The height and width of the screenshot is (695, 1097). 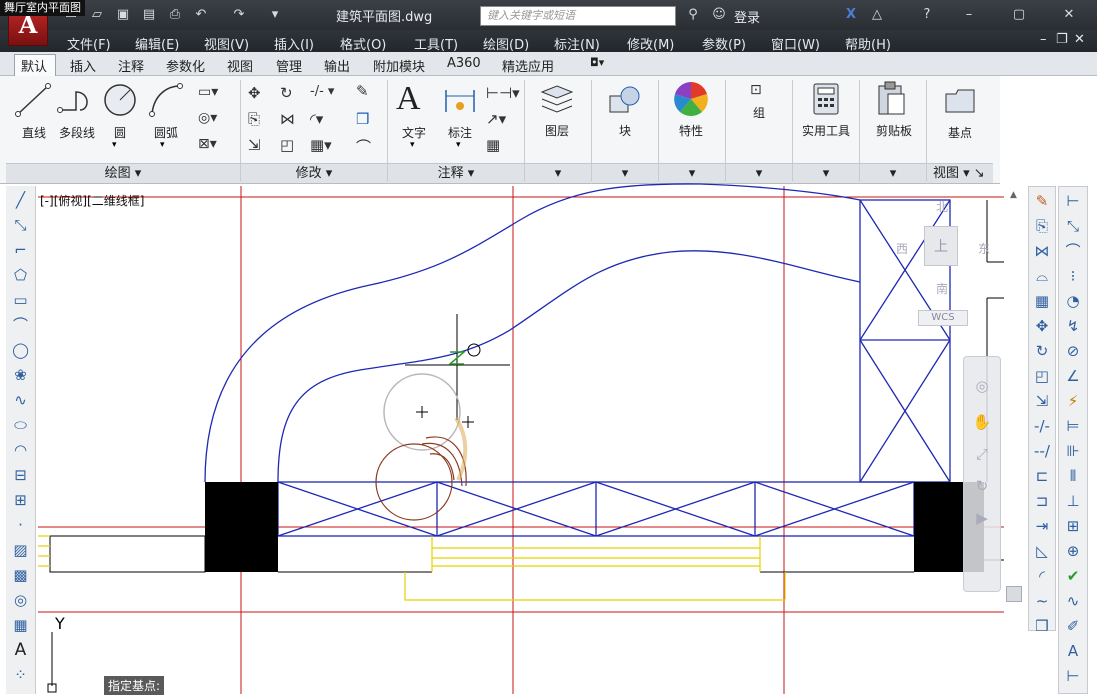 What do you see at coordinates (21, 425) in the screenshot?
I see `ellipse-icon: ⬭` at bounding box center [21, 425].